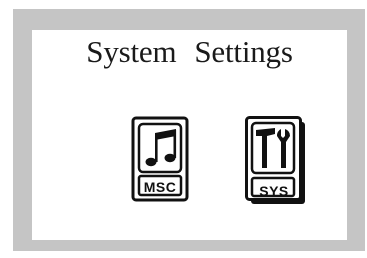 The height and width of the screenshot is (258, 367). I want to click on msc-app-button: MSC, so click(160, 159).